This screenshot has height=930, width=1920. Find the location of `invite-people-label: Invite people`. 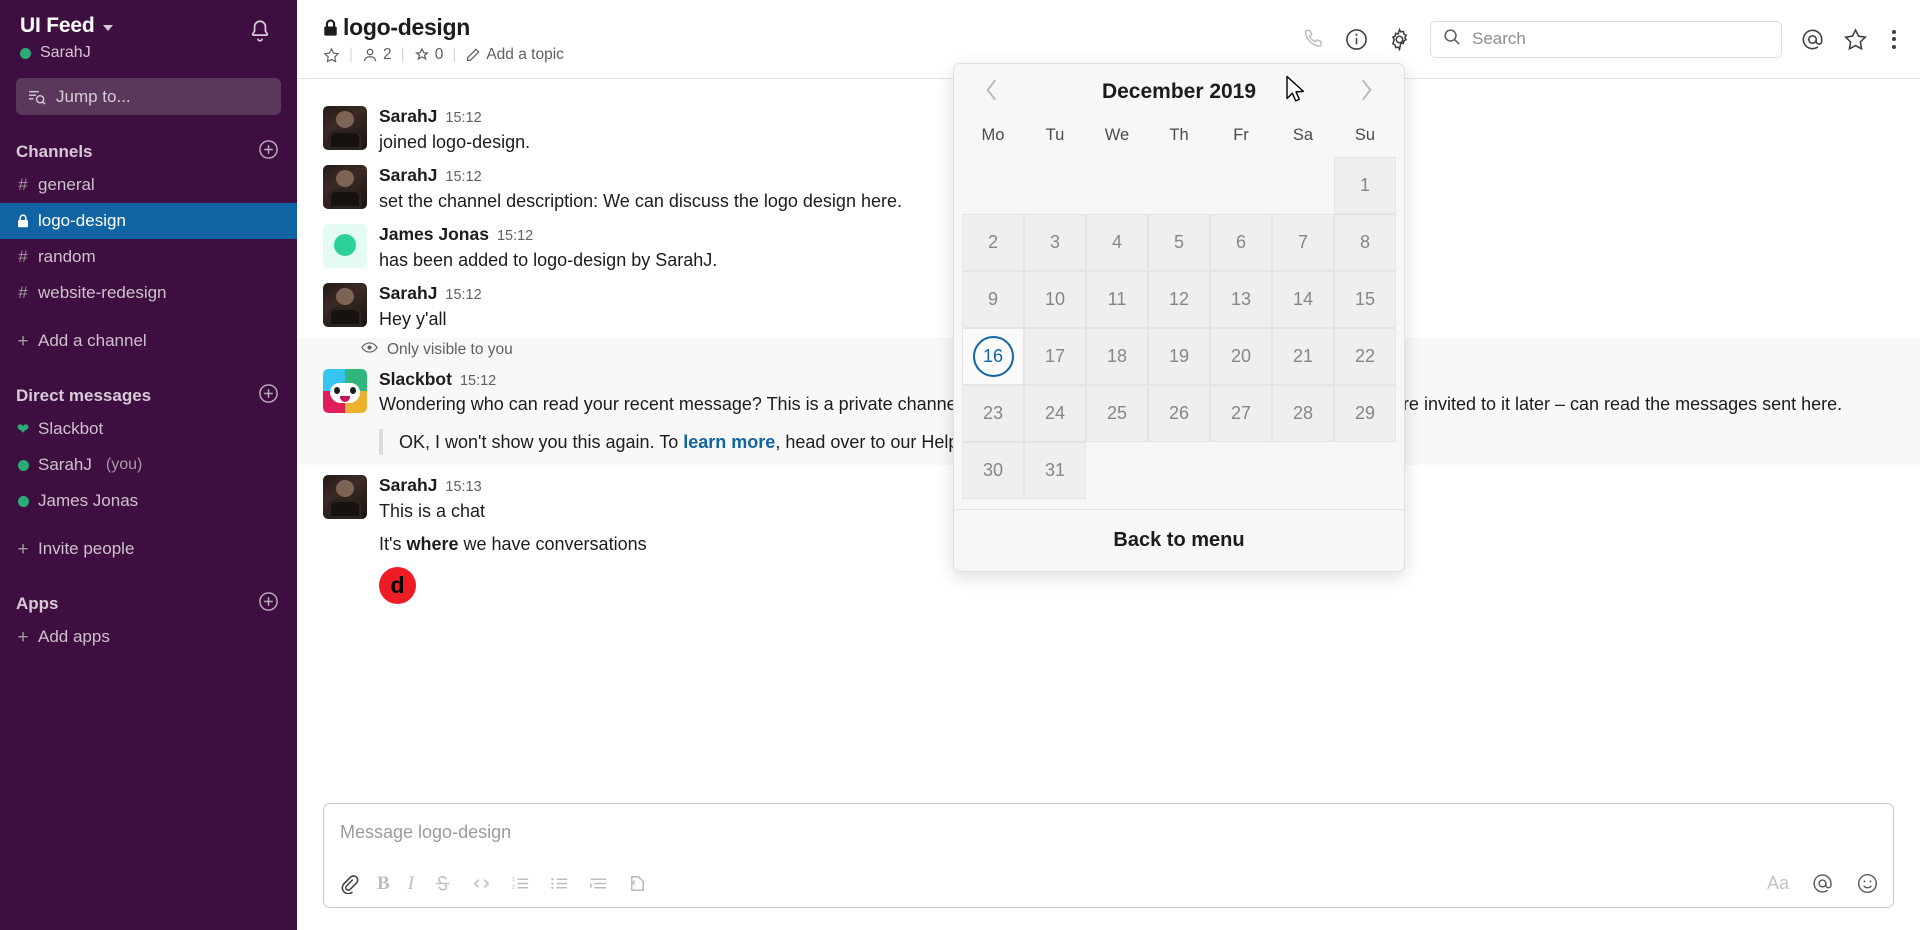

invite-people-label: Invite people is located at coordinates (86, 548).